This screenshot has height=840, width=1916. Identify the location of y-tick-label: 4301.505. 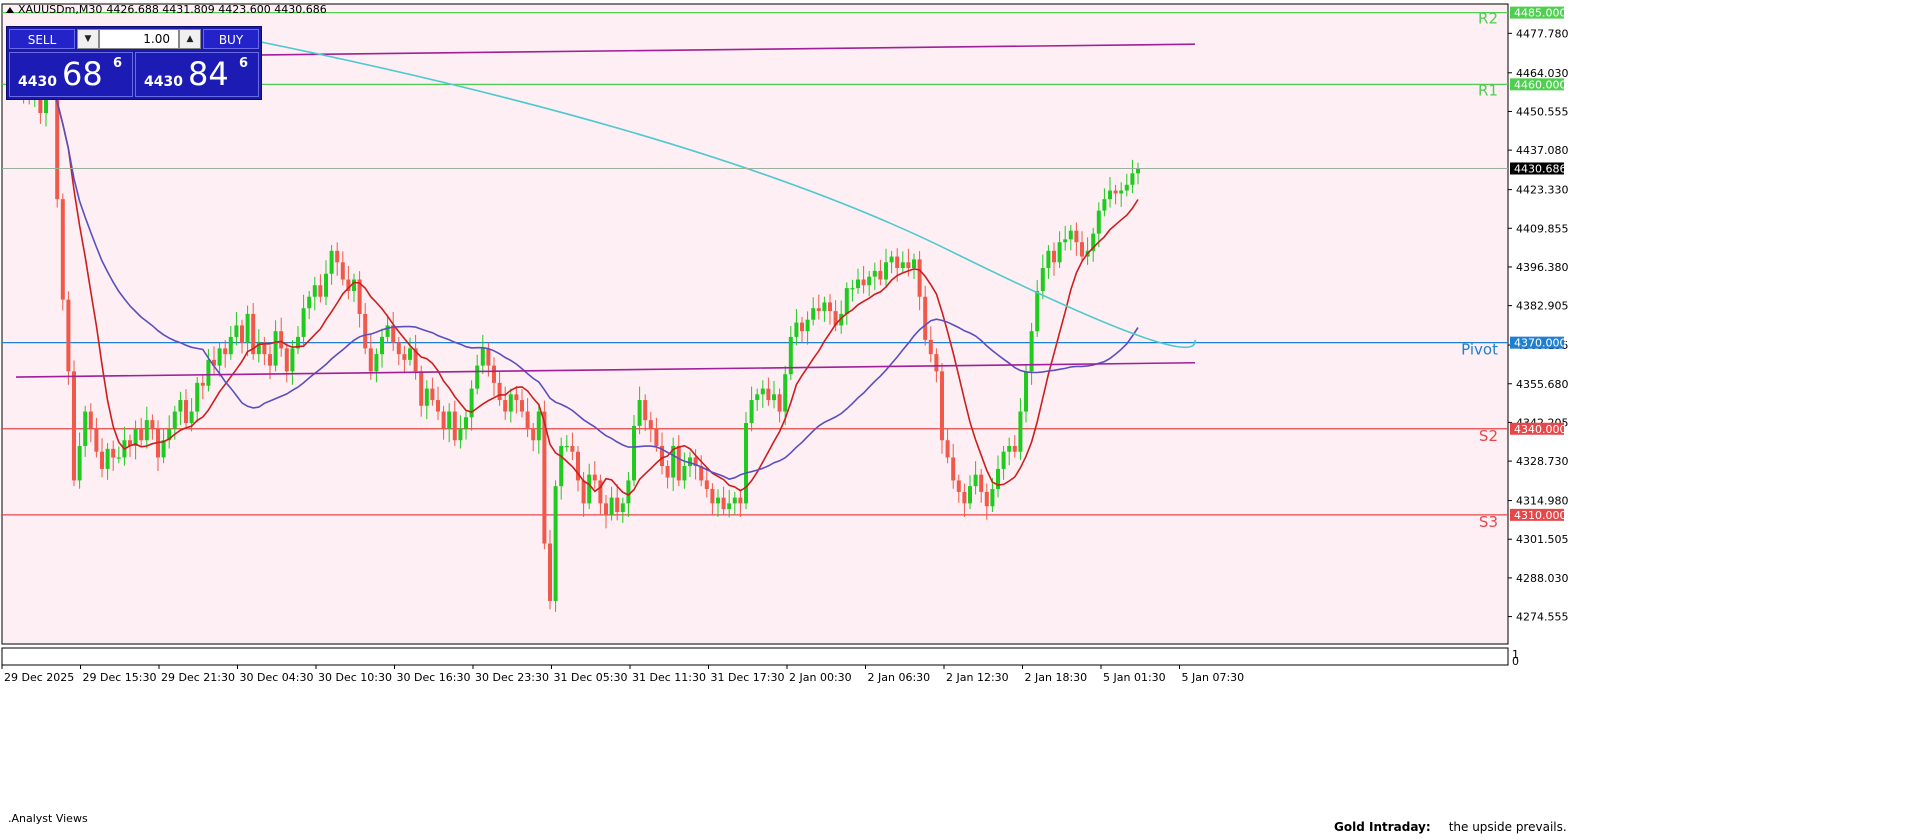
(1542, 539).